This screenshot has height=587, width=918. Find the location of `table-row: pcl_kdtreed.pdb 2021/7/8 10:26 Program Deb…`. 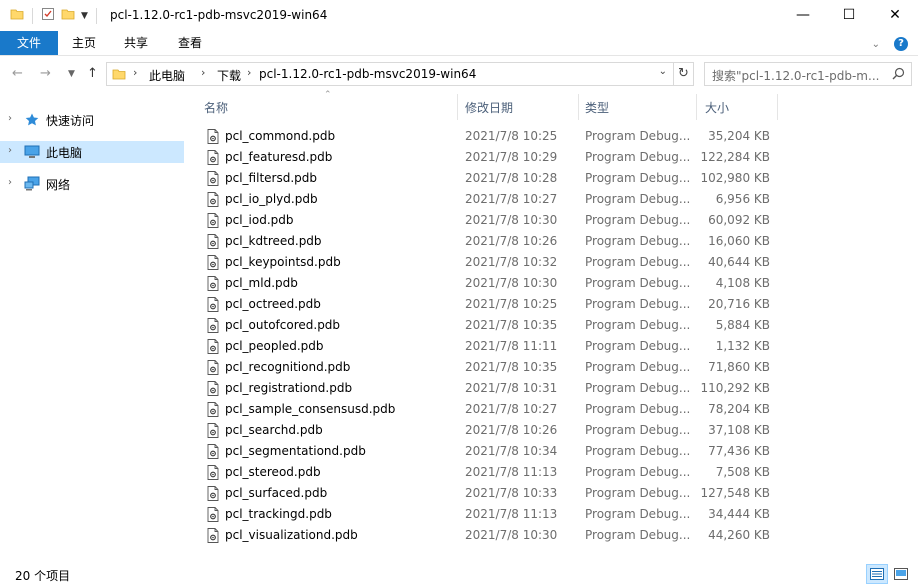

table-row: pcl_kdtreed.pdb 2021/7/8 10:26 Program Deb… is located at coordinates (488, 241).